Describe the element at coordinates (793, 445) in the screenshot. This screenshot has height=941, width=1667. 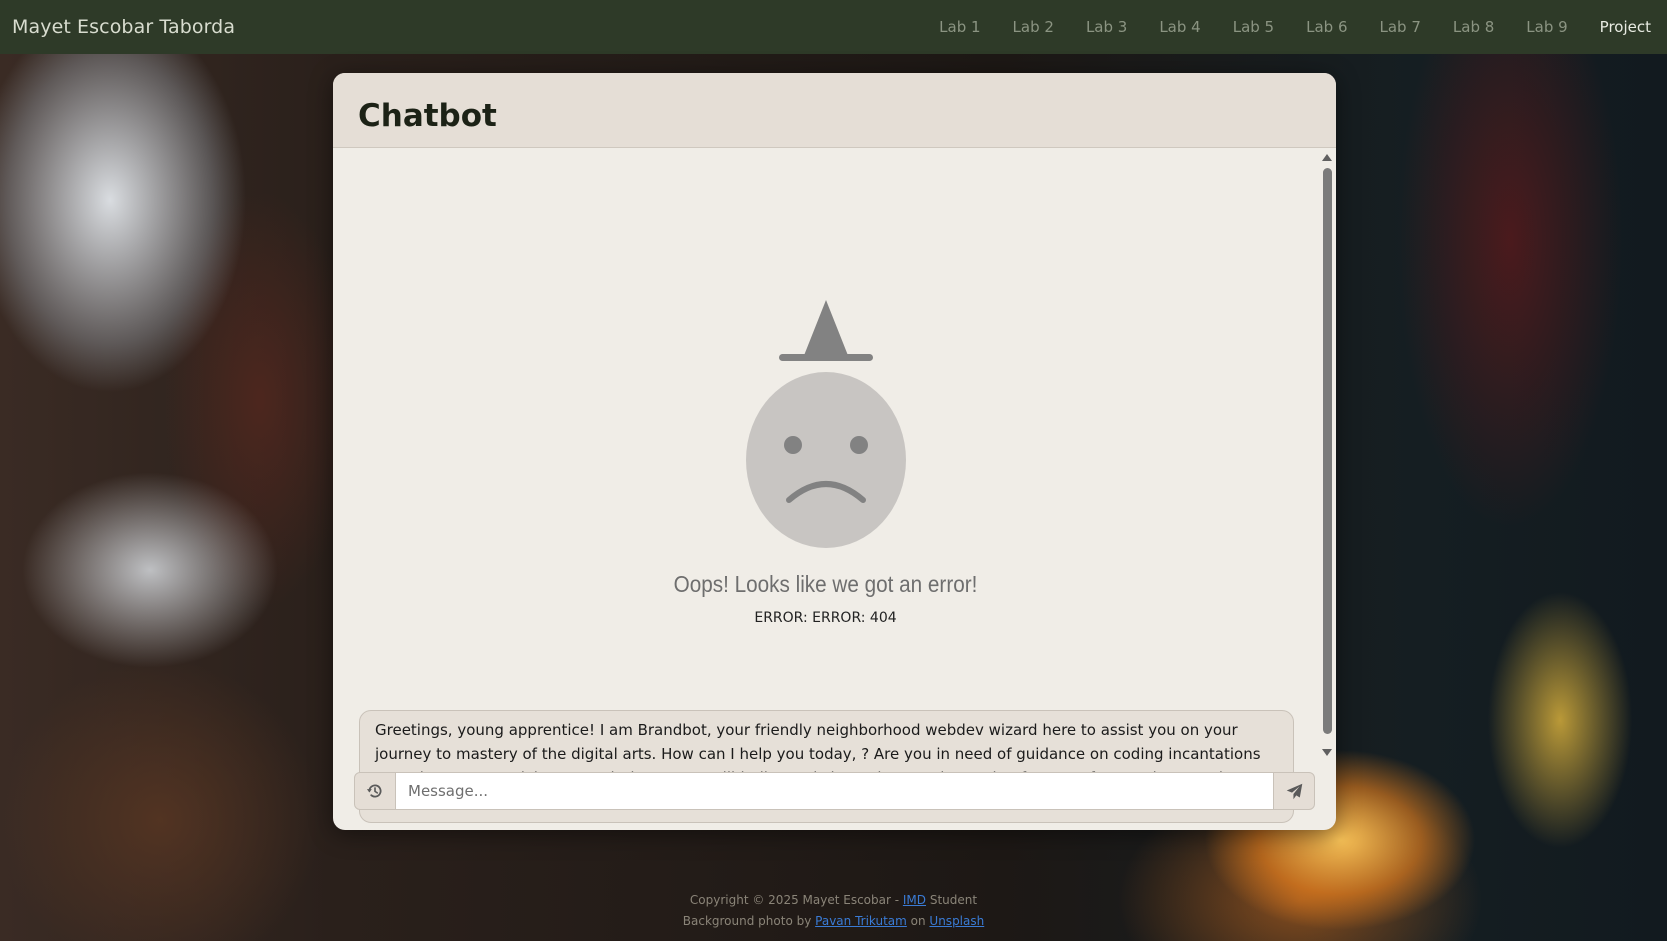
I see `sad-face-left-eye` at that location.